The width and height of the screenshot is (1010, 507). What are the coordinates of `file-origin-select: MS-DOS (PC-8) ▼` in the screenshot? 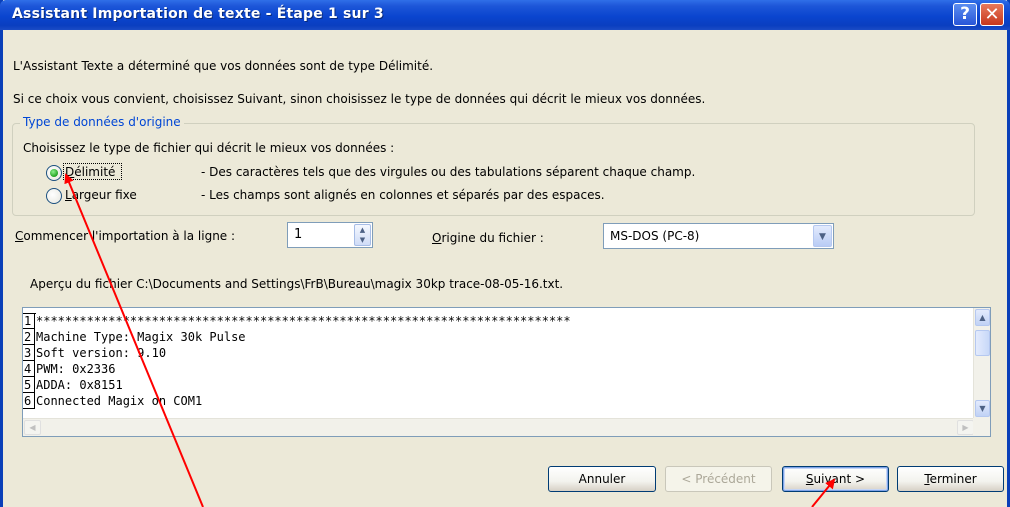 It's located at (718, 236).